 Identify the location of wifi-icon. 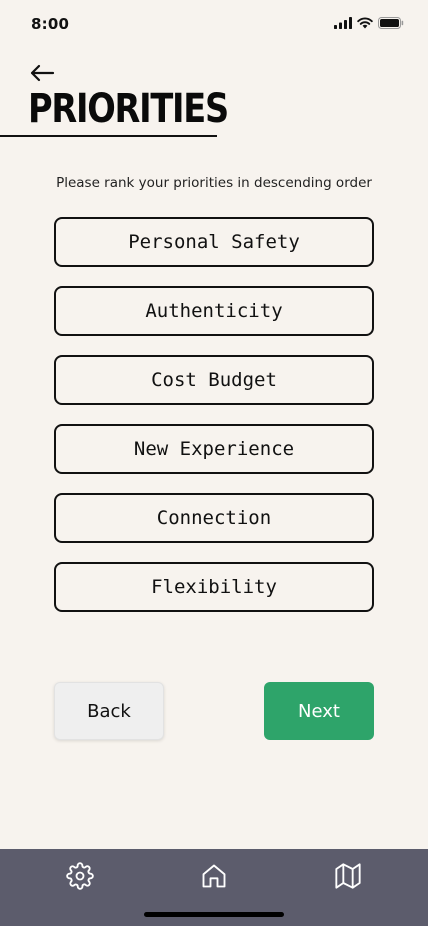
(365, 23).